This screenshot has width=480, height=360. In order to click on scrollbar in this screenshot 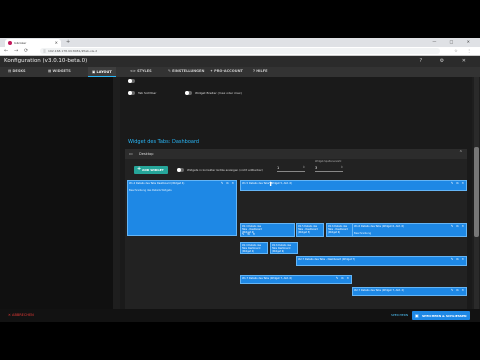, I will do `click(476, 199)`.